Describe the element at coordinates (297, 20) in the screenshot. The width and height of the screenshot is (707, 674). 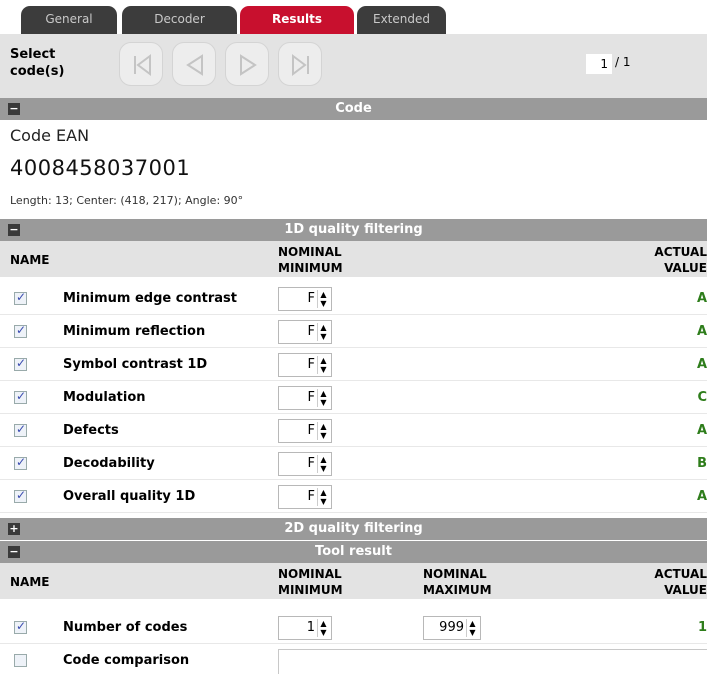
I see `tab-results: Results` at that location.